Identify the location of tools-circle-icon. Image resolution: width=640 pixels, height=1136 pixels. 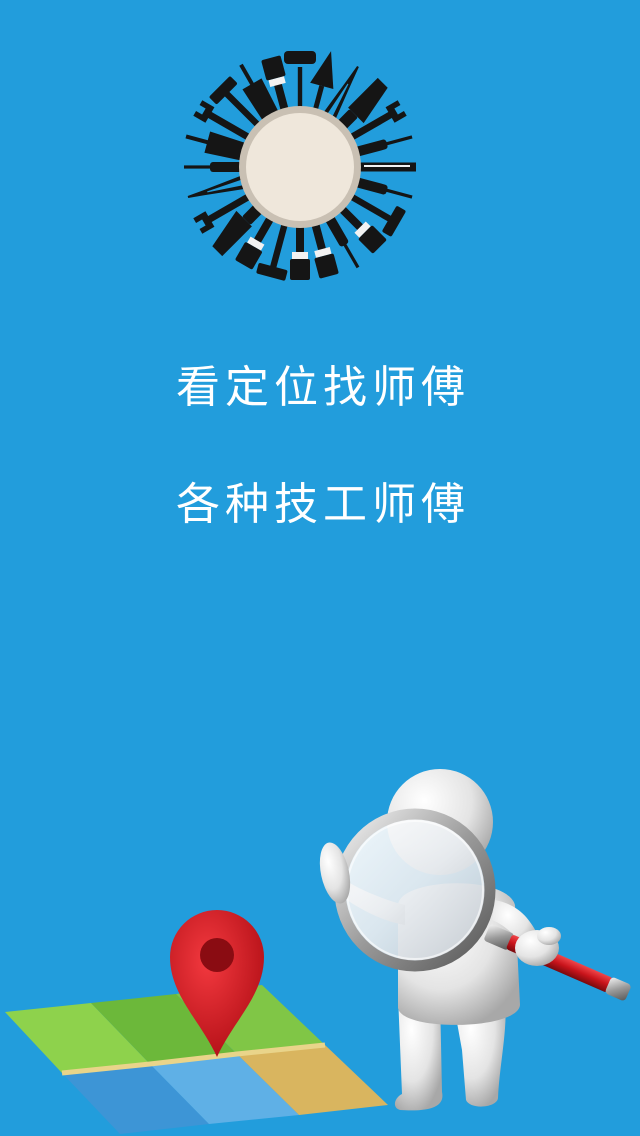
(299, 164).